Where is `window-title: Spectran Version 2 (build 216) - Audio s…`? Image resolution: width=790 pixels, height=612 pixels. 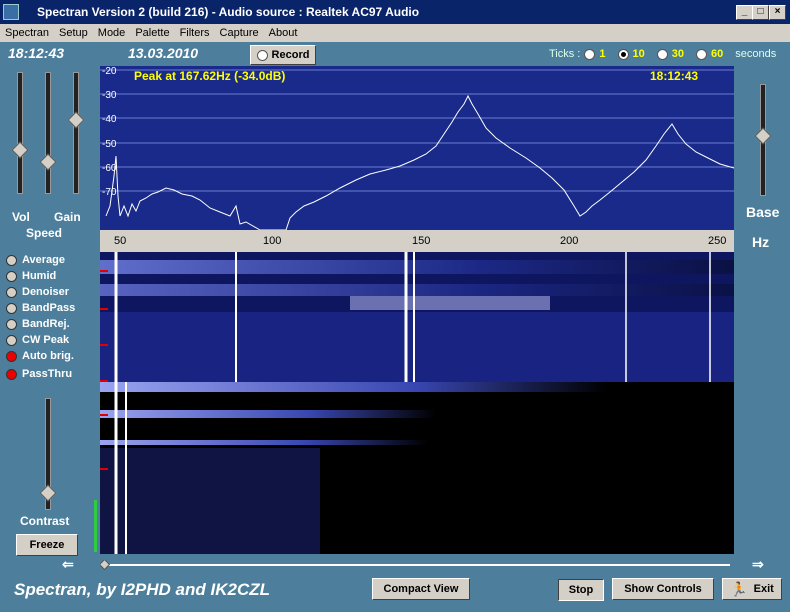 window-title: Spectran Version 2 (build 216) - Audio s… is located at coordinates (228, 12).